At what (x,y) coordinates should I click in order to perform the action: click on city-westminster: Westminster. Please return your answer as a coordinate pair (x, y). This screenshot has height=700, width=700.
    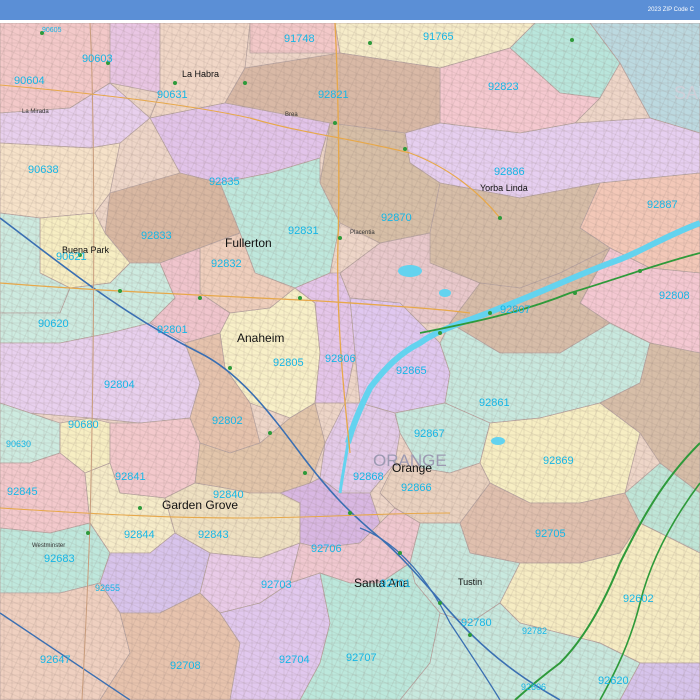
    Looking at the image, I should click on (49, 546).